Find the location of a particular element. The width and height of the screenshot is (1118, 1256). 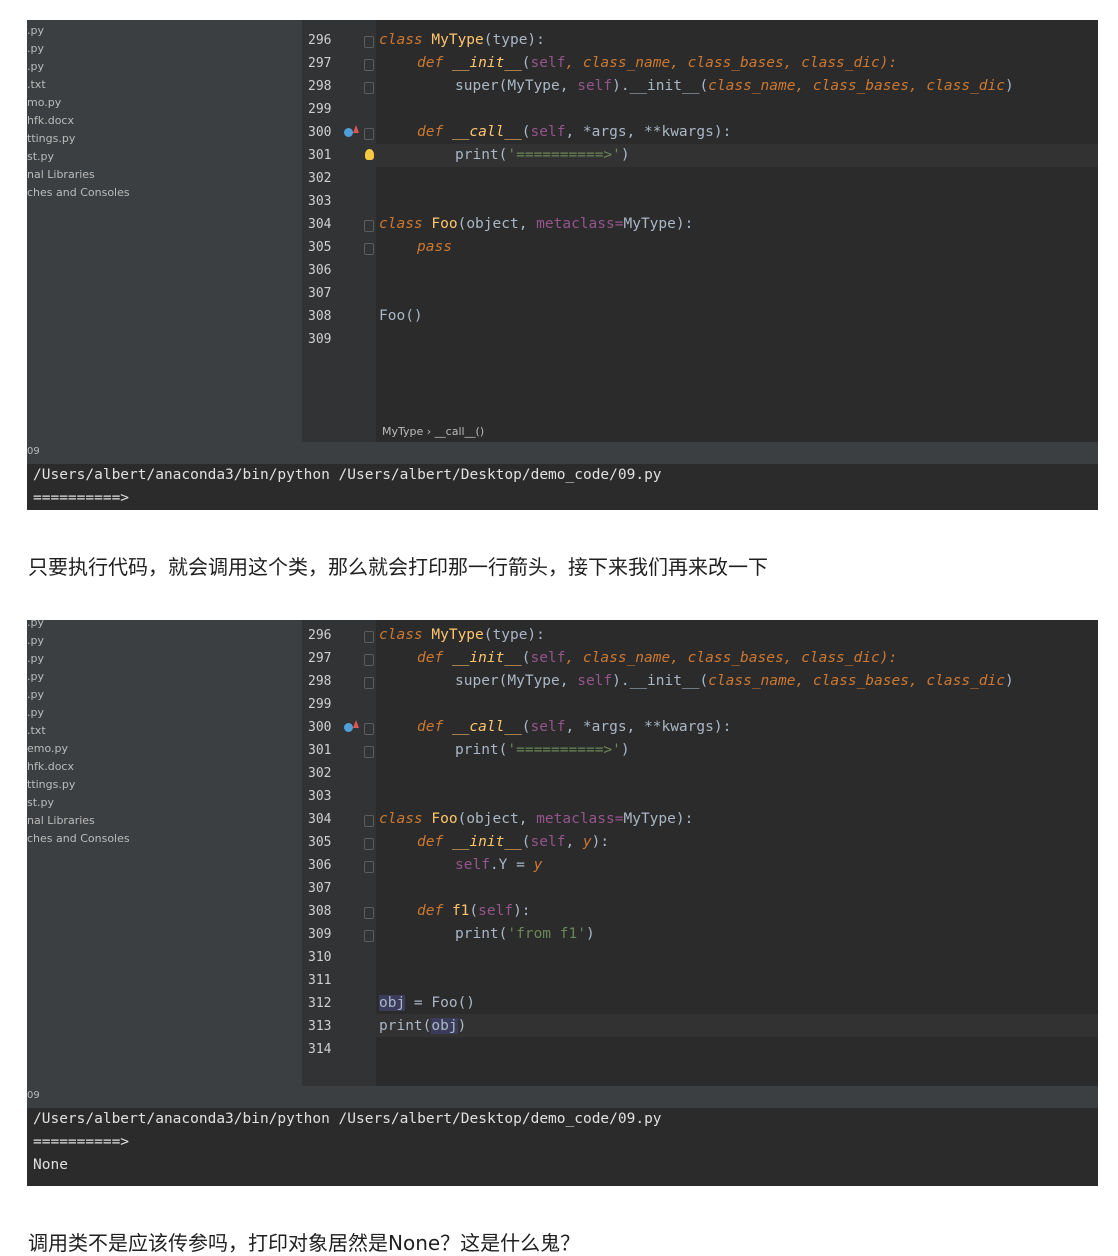

lightbulb-icon is located at coordinates (369, 154).